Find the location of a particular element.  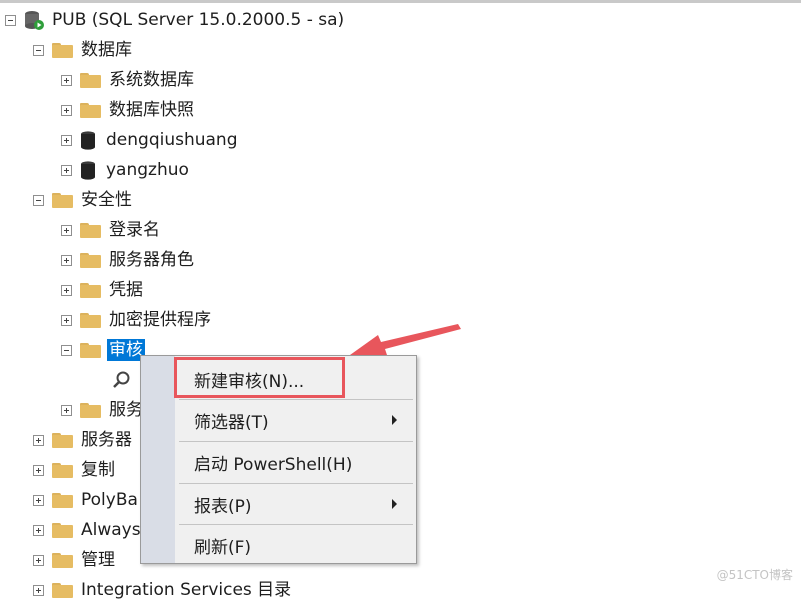

magnifier-icon is located at coordinates (122, 380).